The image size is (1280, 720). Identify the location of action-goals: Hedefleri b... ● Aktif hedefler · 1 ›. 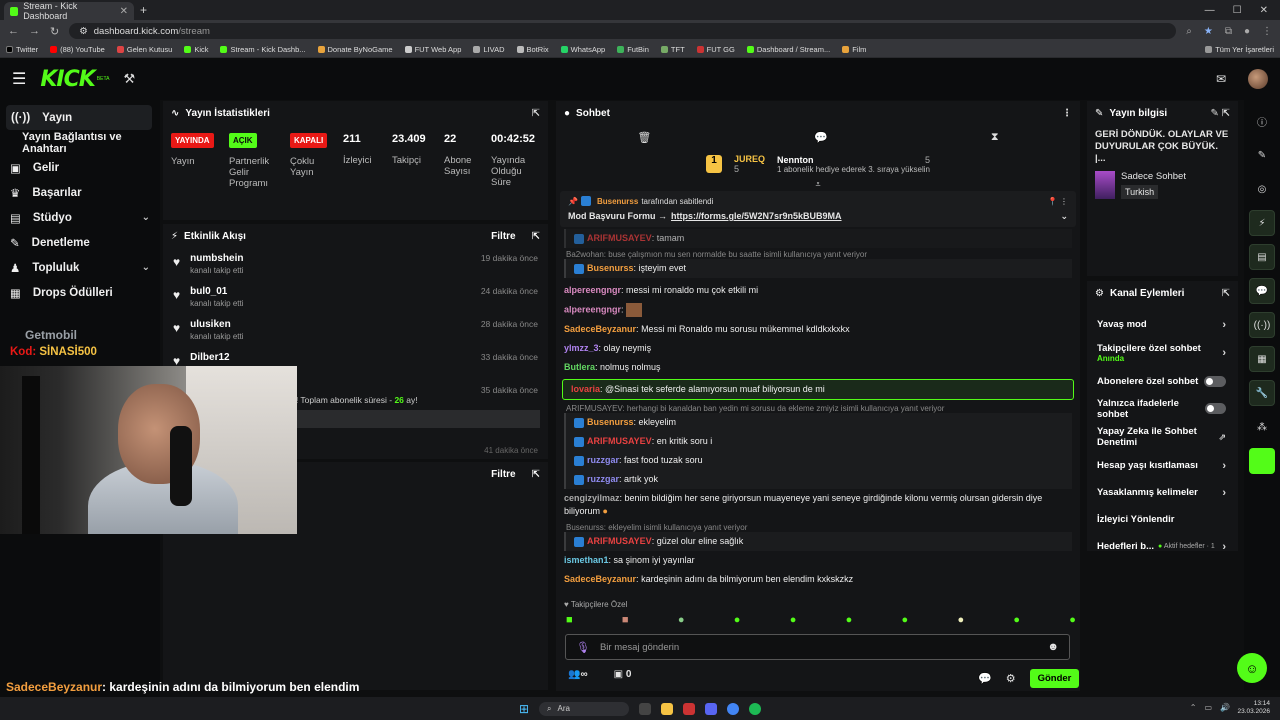
(1162, 546).